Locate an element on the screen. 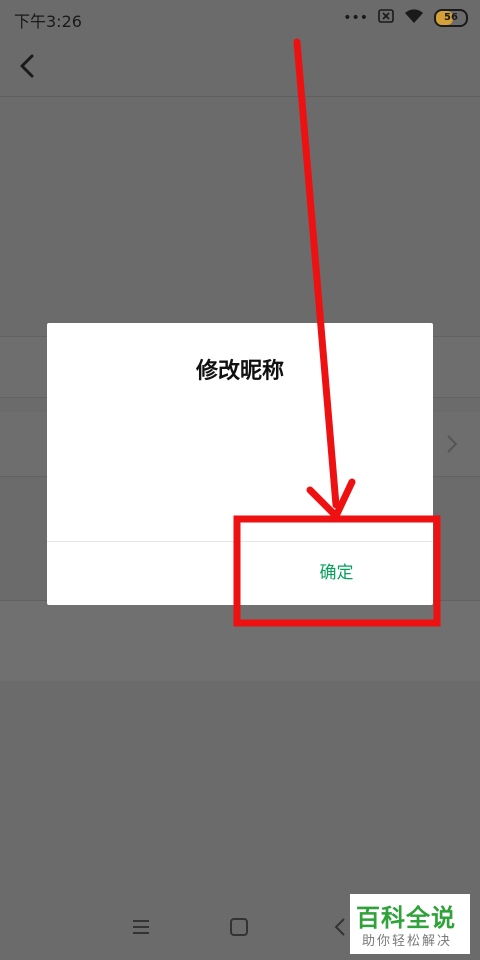  status-bar: 下午3:26 ••• 56 is located at coordinates (240, 18).